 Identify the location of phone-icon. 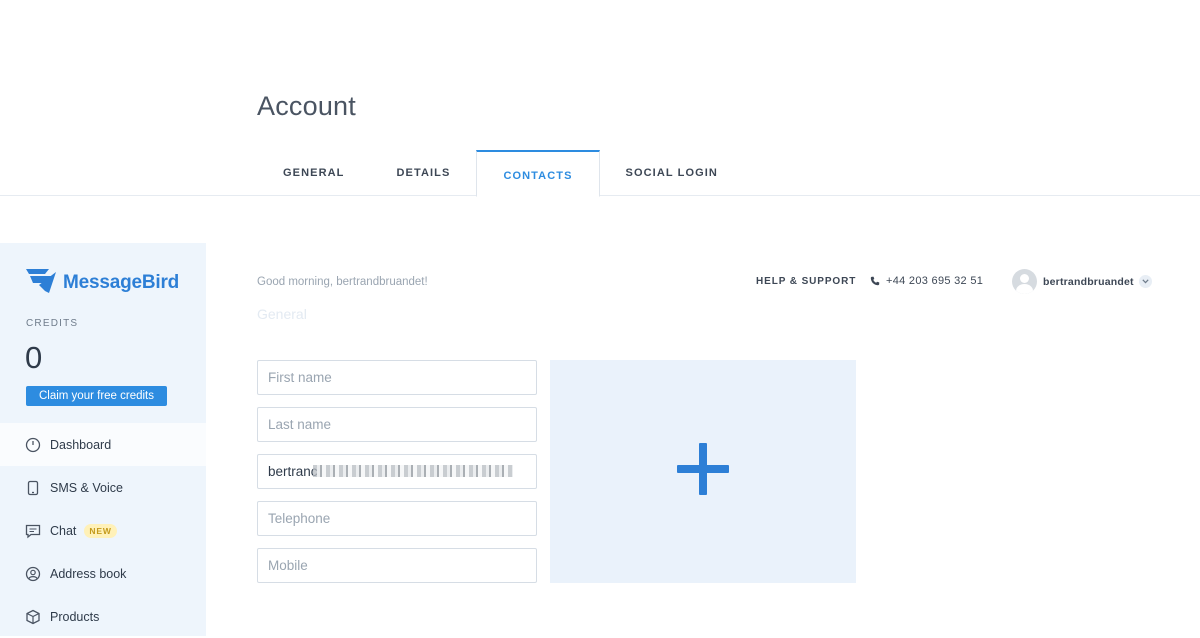
(875, 281).